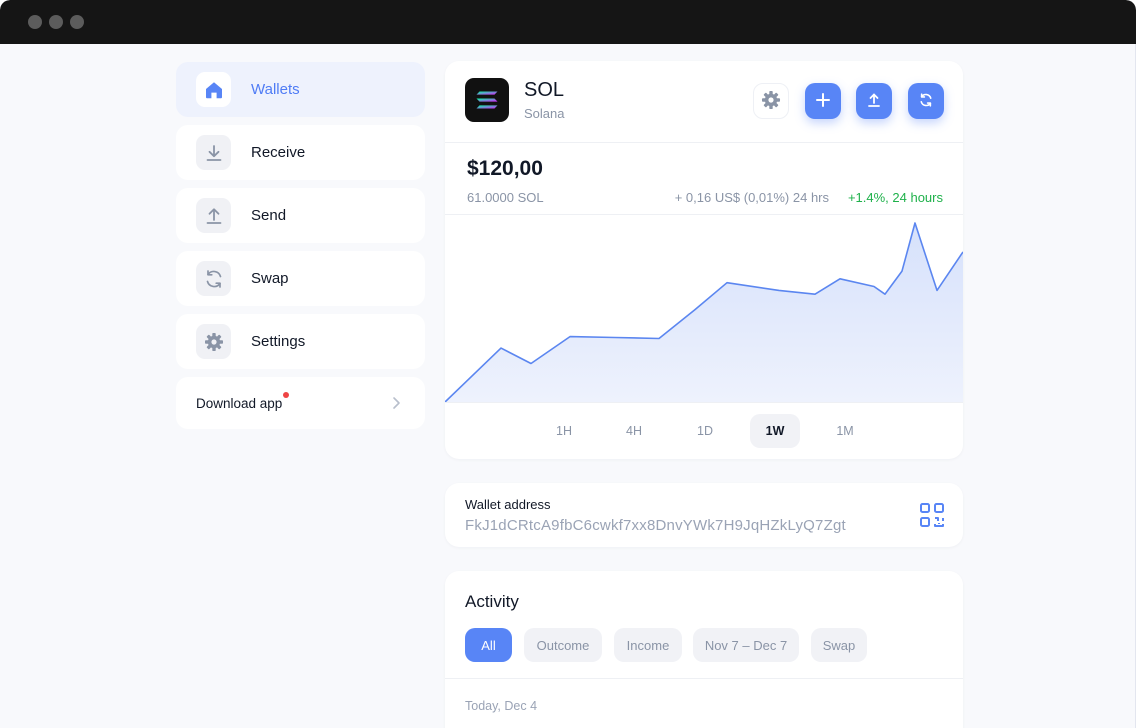  Describe the element at coordinates (568, 22) in the screenshot. I see `title-bar` at that location.